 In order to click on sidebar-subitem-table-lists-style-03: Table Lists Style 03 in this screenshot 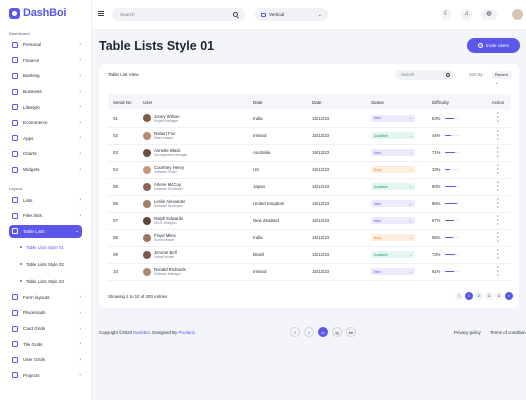, I will do `click(45, 281)`.